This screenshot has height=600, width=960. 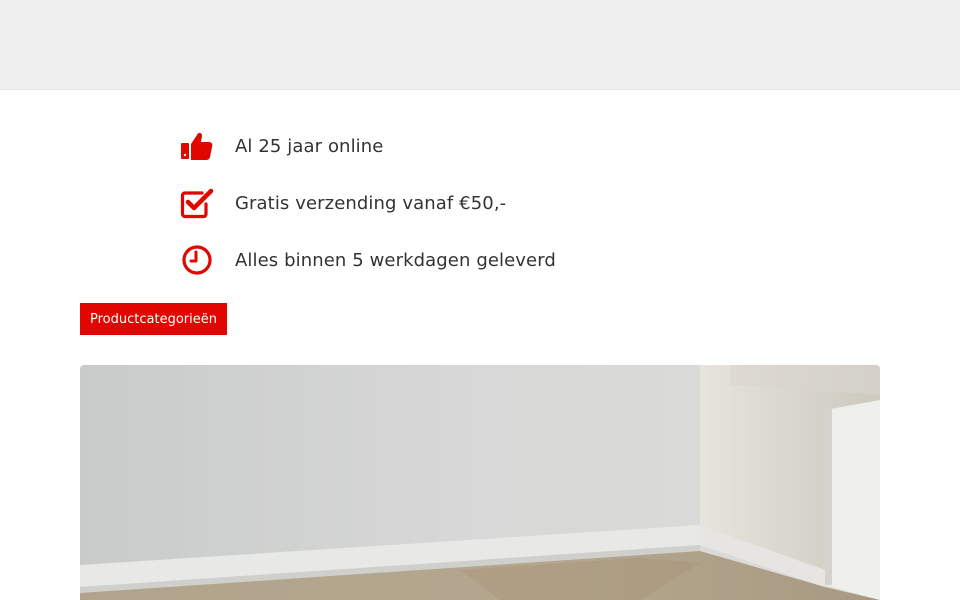 I want to click on check-square-icon, so click(x=197, y=203).